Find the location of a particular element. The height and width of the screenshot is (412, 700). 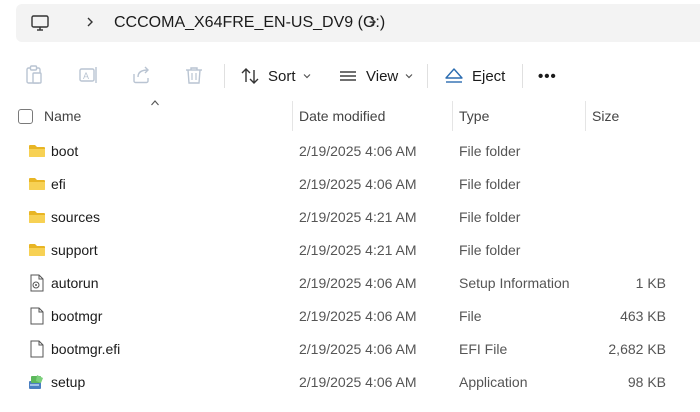

file-size: 463 KB is located at coordinates (643, 316).